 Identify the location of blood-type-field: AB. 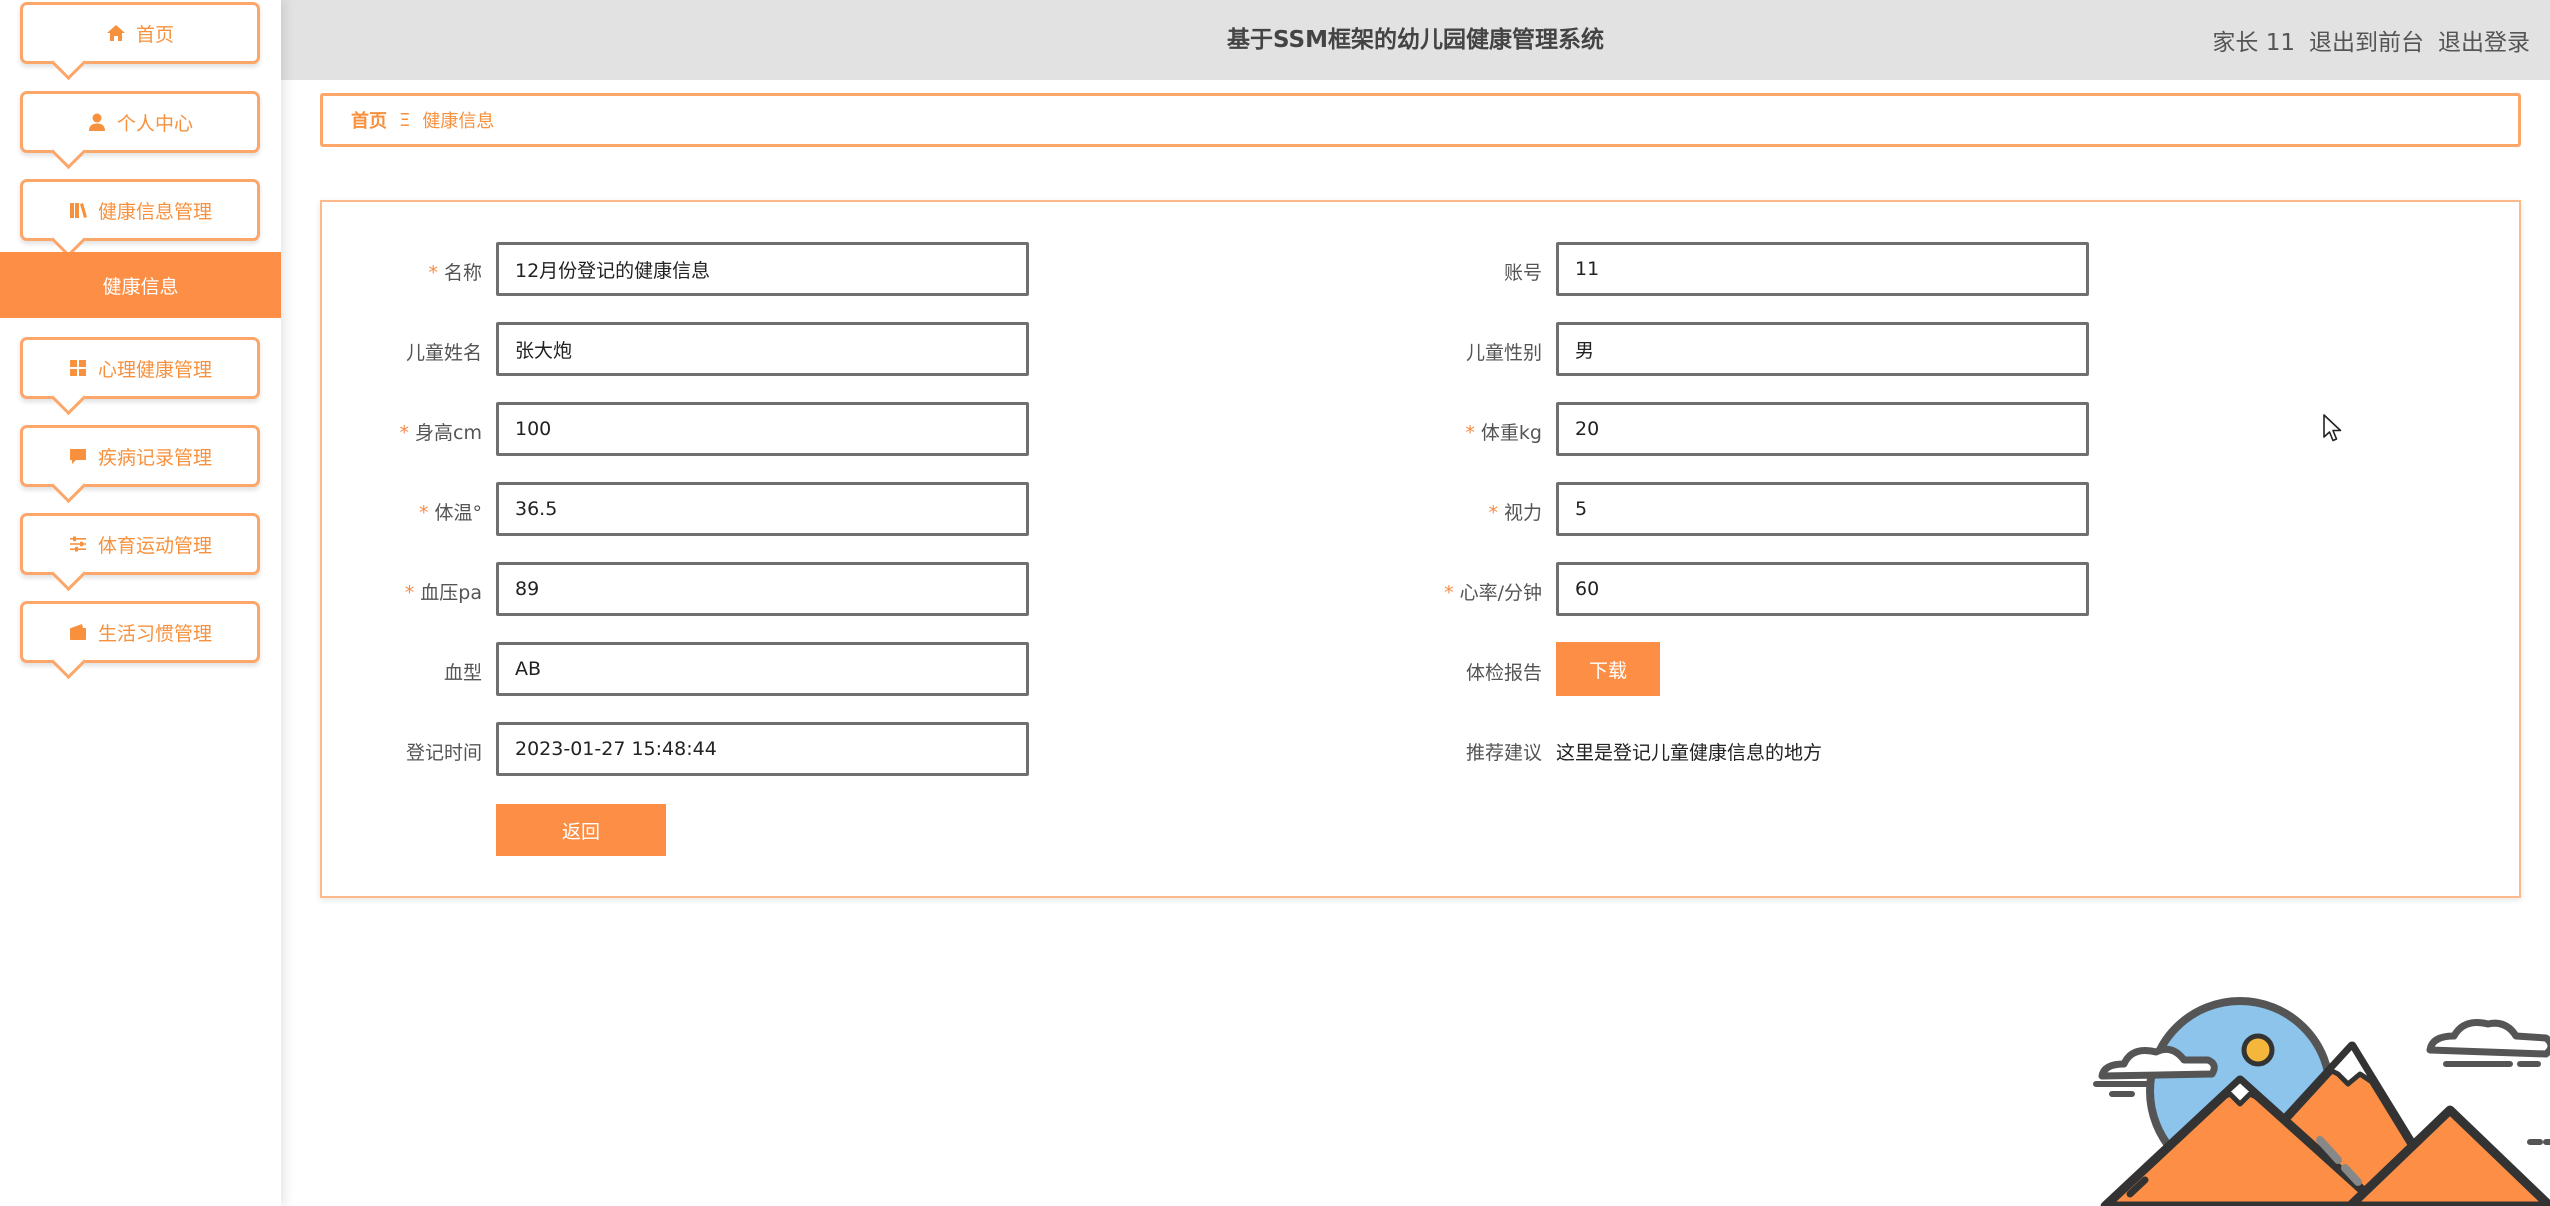
(762, 669).